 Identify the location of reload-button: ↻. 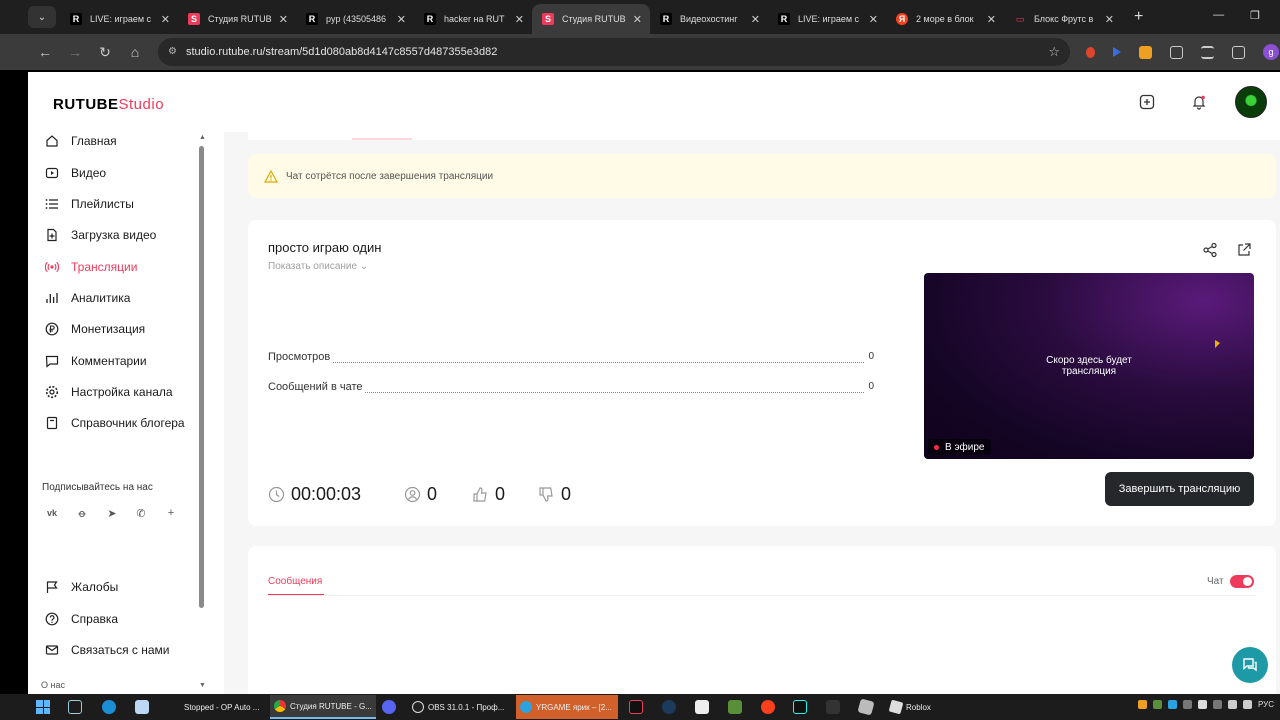
(105, 52).